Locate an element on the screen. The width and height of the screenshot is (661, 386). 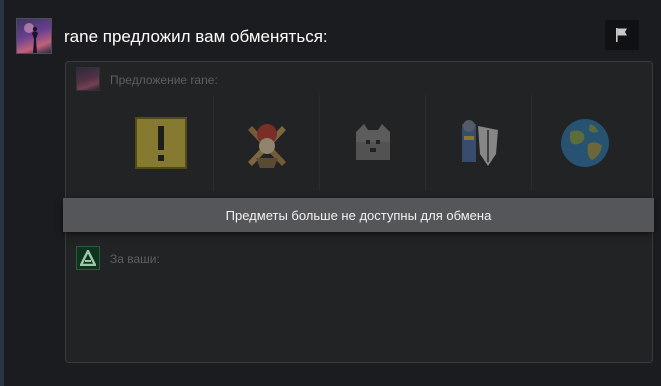
receive-section-label: За ваши: is located at coordinates (135, 259).